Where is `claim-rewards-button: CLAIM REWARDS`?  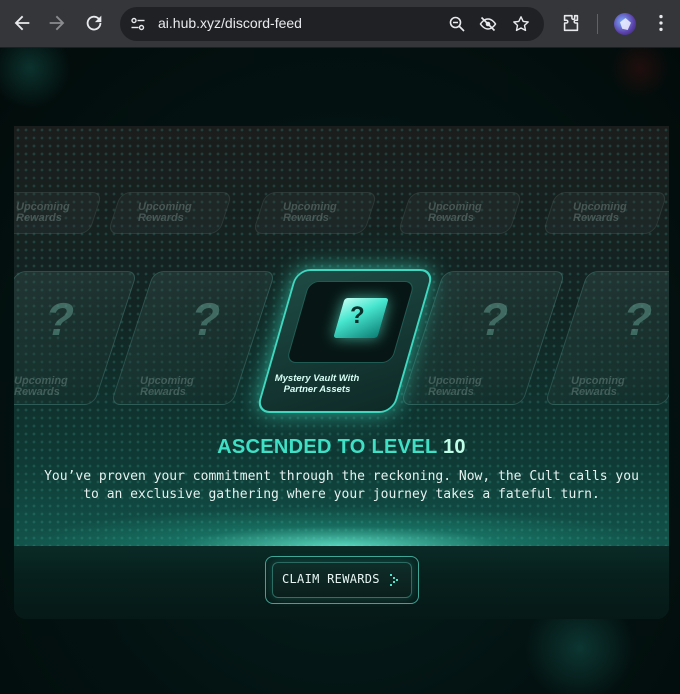
claim-rewards-button: CLAIM REWARDS is located at coordinates (342, 580).